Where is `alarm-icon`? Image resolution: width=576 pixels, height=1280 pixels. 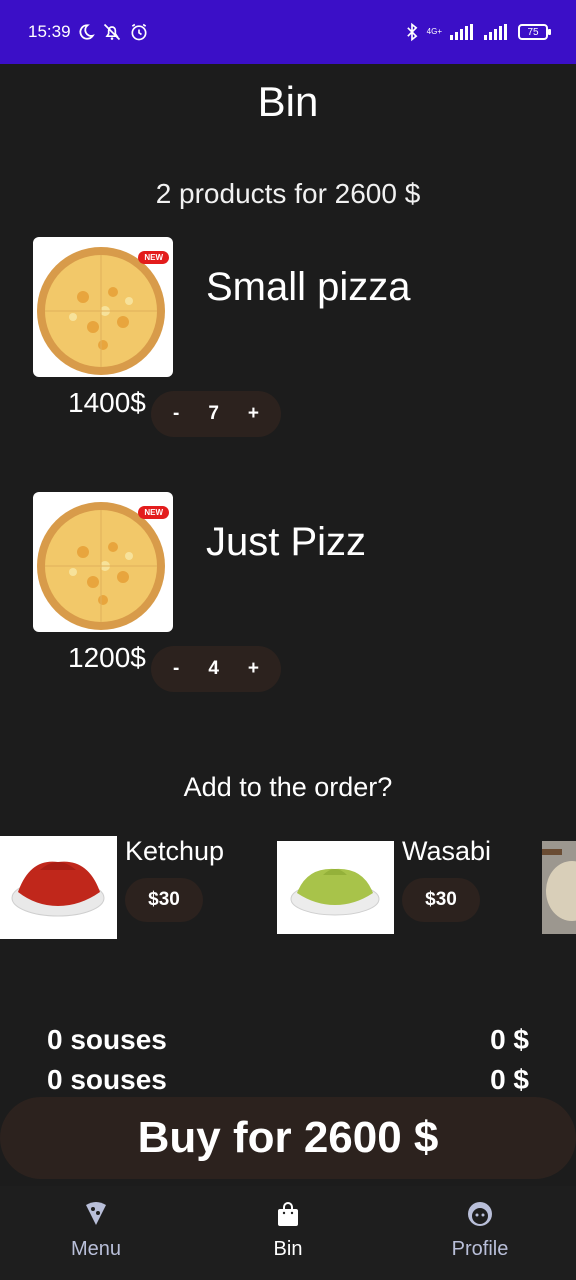
alarm-icon is located at coordinates (139, 32).